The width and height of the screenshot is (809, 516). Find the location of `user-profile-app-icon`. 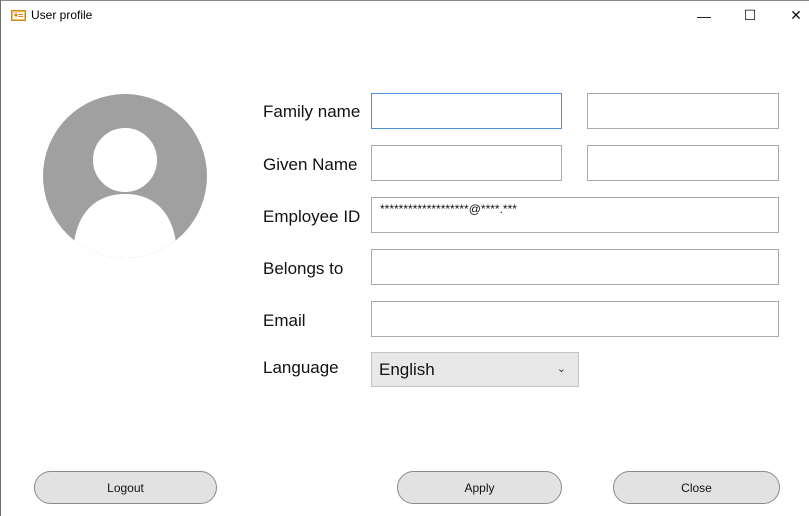

user-profile-app-icon is located at coordinates (18, 15).